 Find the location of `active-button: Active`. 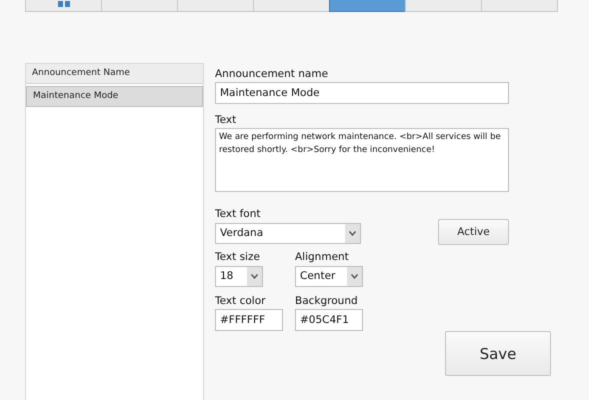

active-button: Active is located at coordinates (473, 232).